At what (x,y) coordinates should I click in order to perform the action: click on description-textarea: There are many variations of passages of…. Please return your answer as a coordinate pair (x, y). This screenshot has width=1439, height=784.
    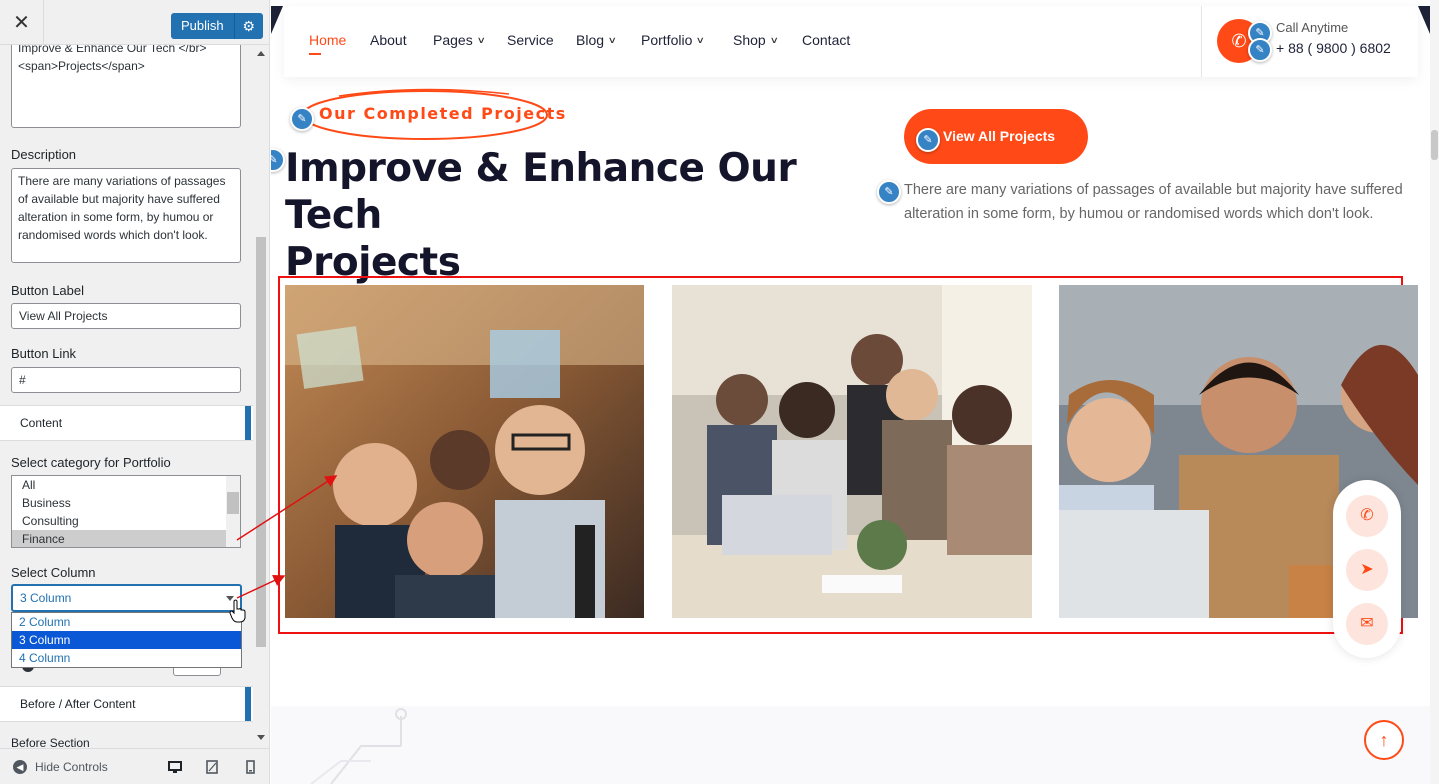
    Looking at the image, I should click on (126, 215).